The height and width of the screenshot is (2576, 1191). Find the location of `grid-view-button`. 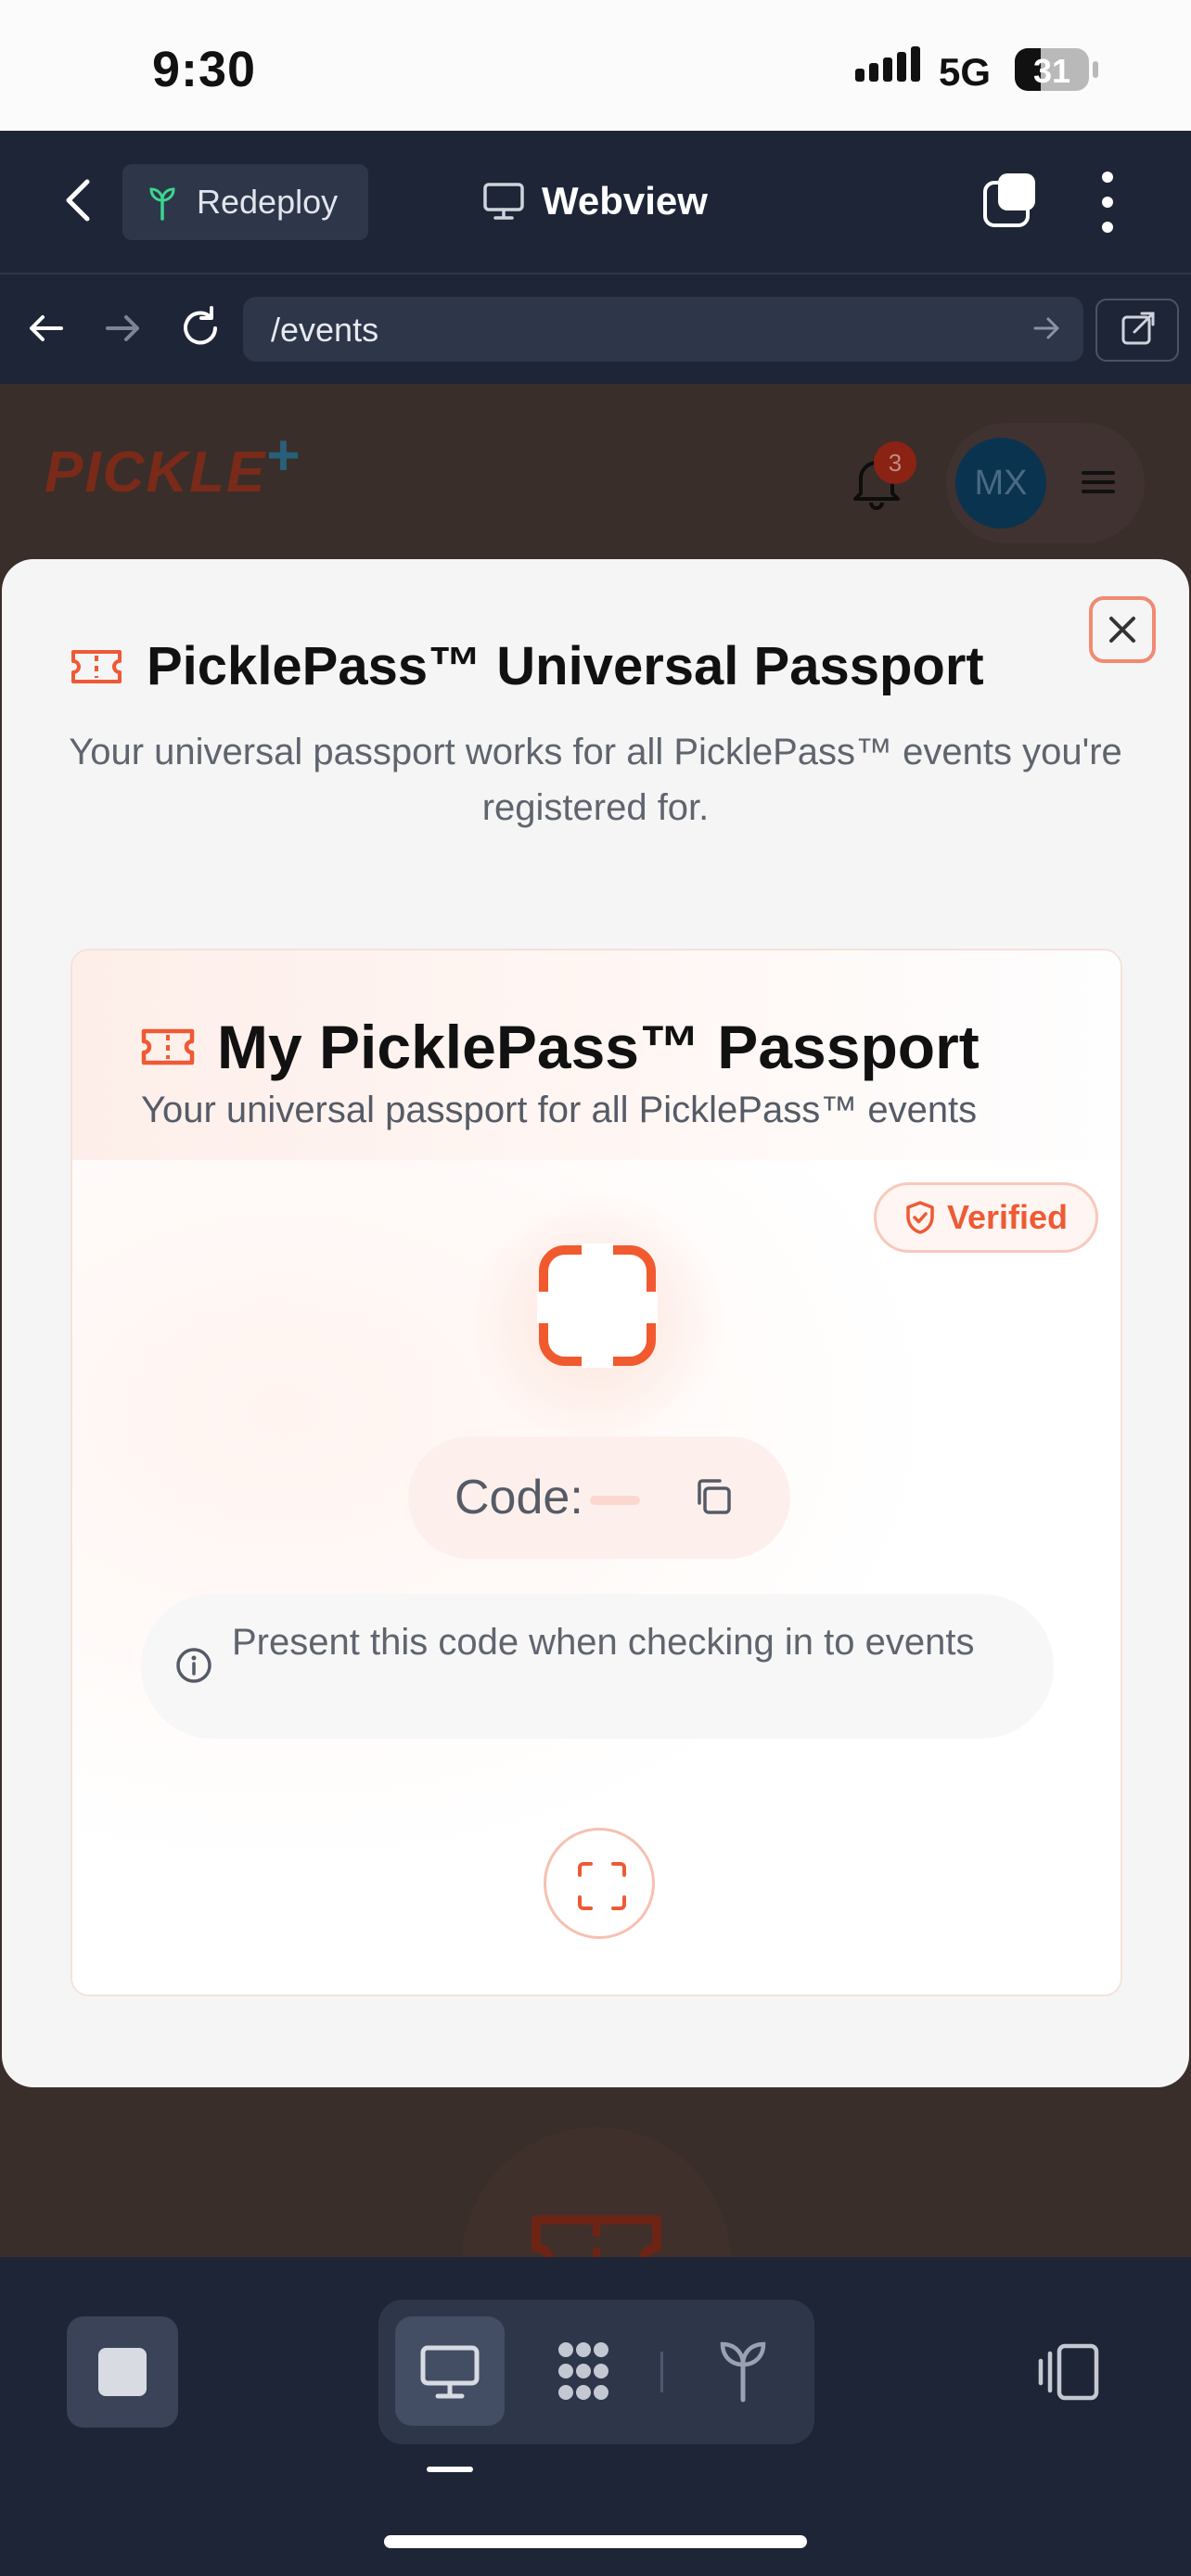

grid-view-button is located at coordinates (584, 2371).